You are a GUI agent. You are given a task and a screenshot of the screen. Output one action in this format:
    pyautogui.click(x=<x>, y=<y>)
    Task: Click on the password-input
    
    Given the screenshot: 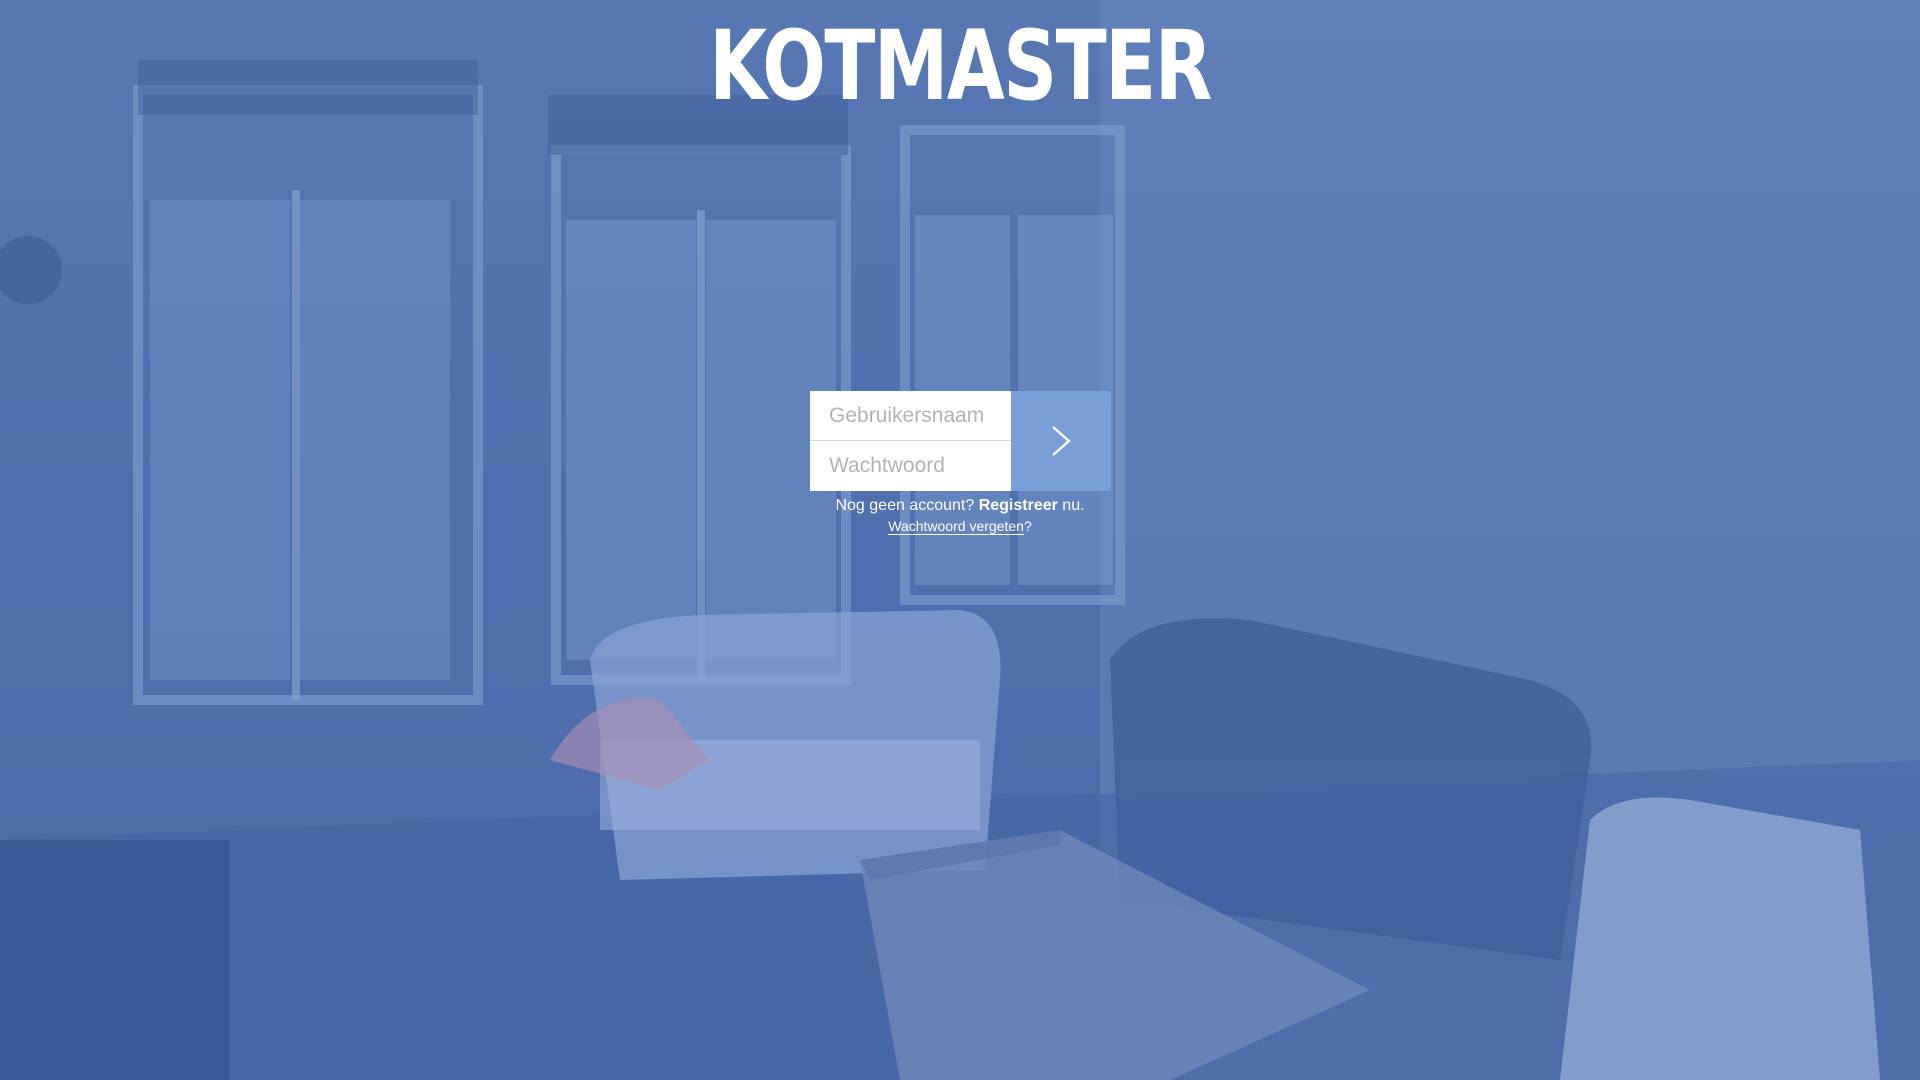 What is the action you would take?
    pyautogui.click(x=910, y=466)
    